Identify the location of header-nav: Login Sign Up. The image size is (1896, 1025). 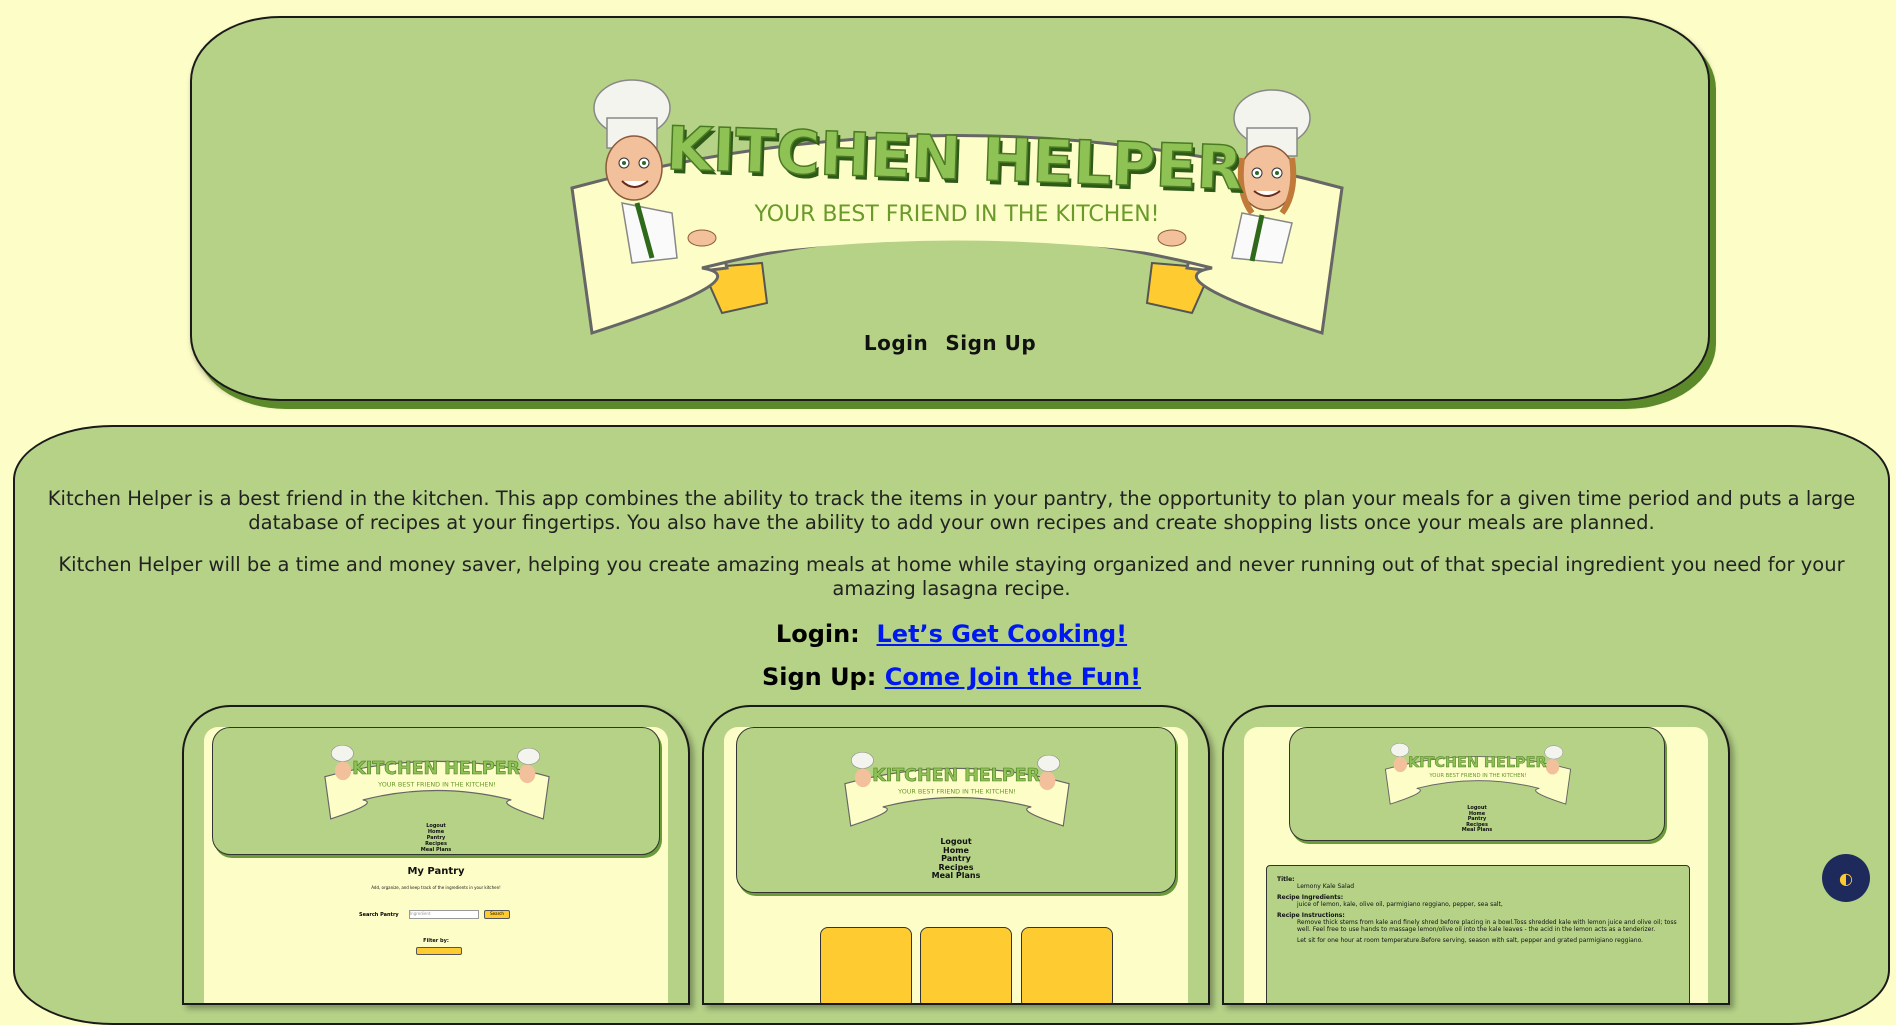
(950, 343).